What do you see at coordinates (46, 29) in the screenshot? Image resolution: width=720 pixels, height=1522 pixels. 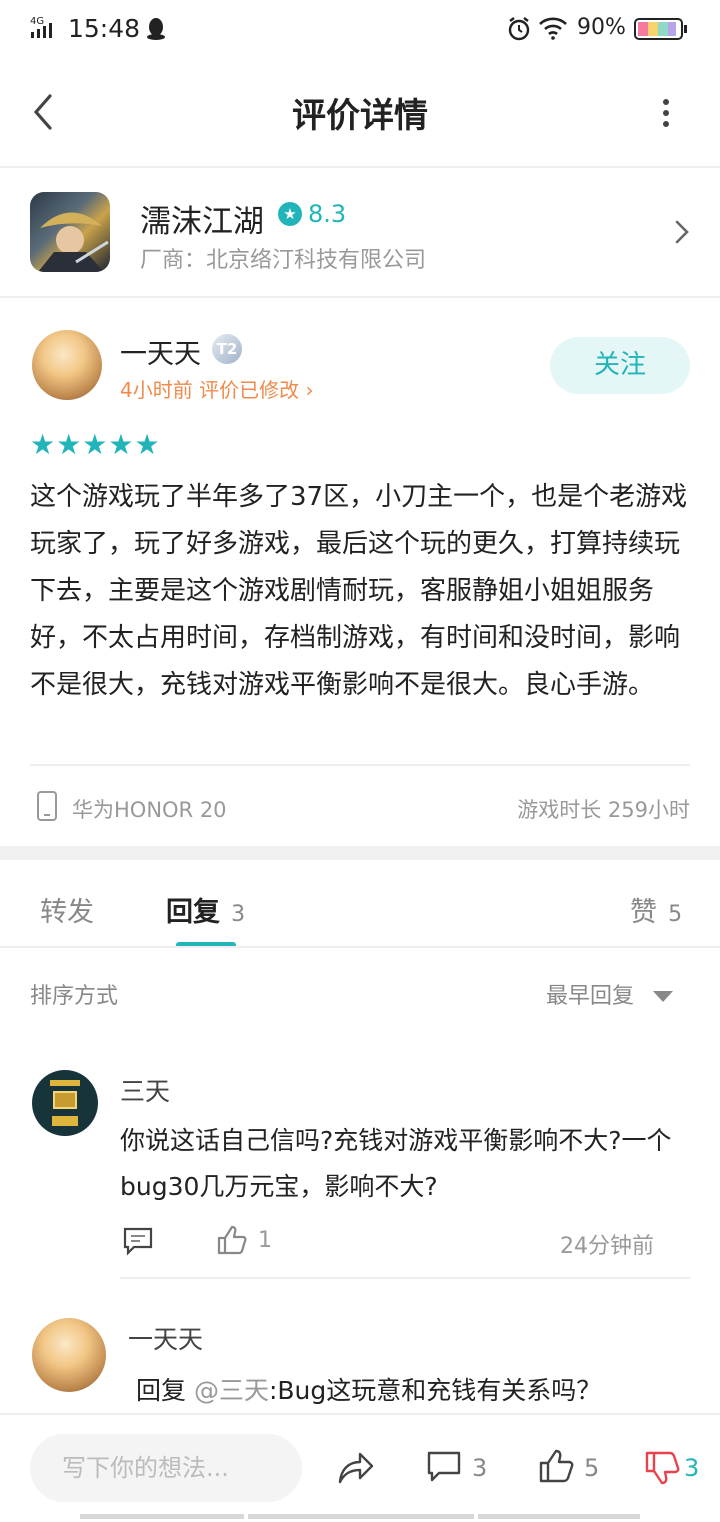 I see `signal-icon: 4G` at bounding box center [46, 29].